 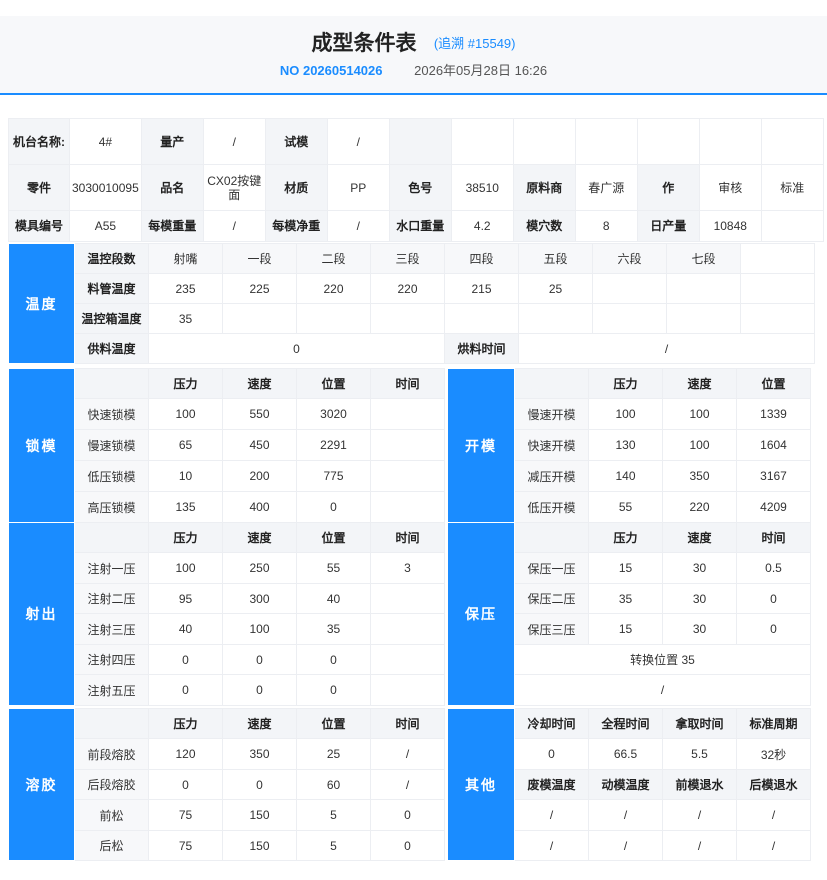 What do you see at coordinates (259, 537) in the screenshot?
I see `injection-header-cell: 速度` at bounding box center [259, 537].